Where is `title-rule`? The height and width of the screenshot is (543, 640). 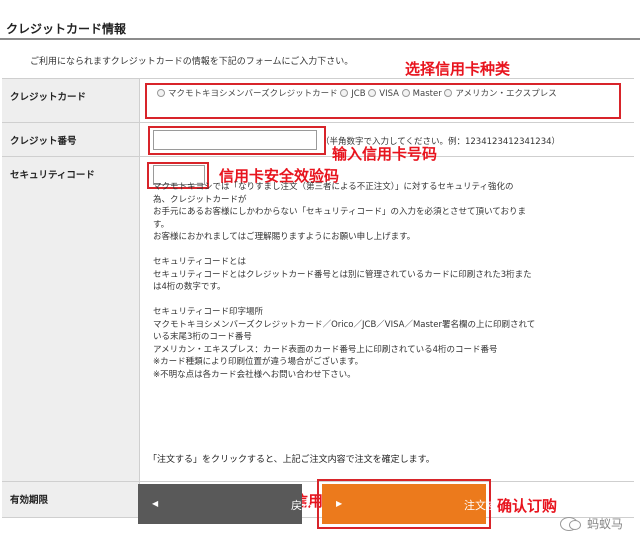 title-rule is located at coordinates (320, 39).